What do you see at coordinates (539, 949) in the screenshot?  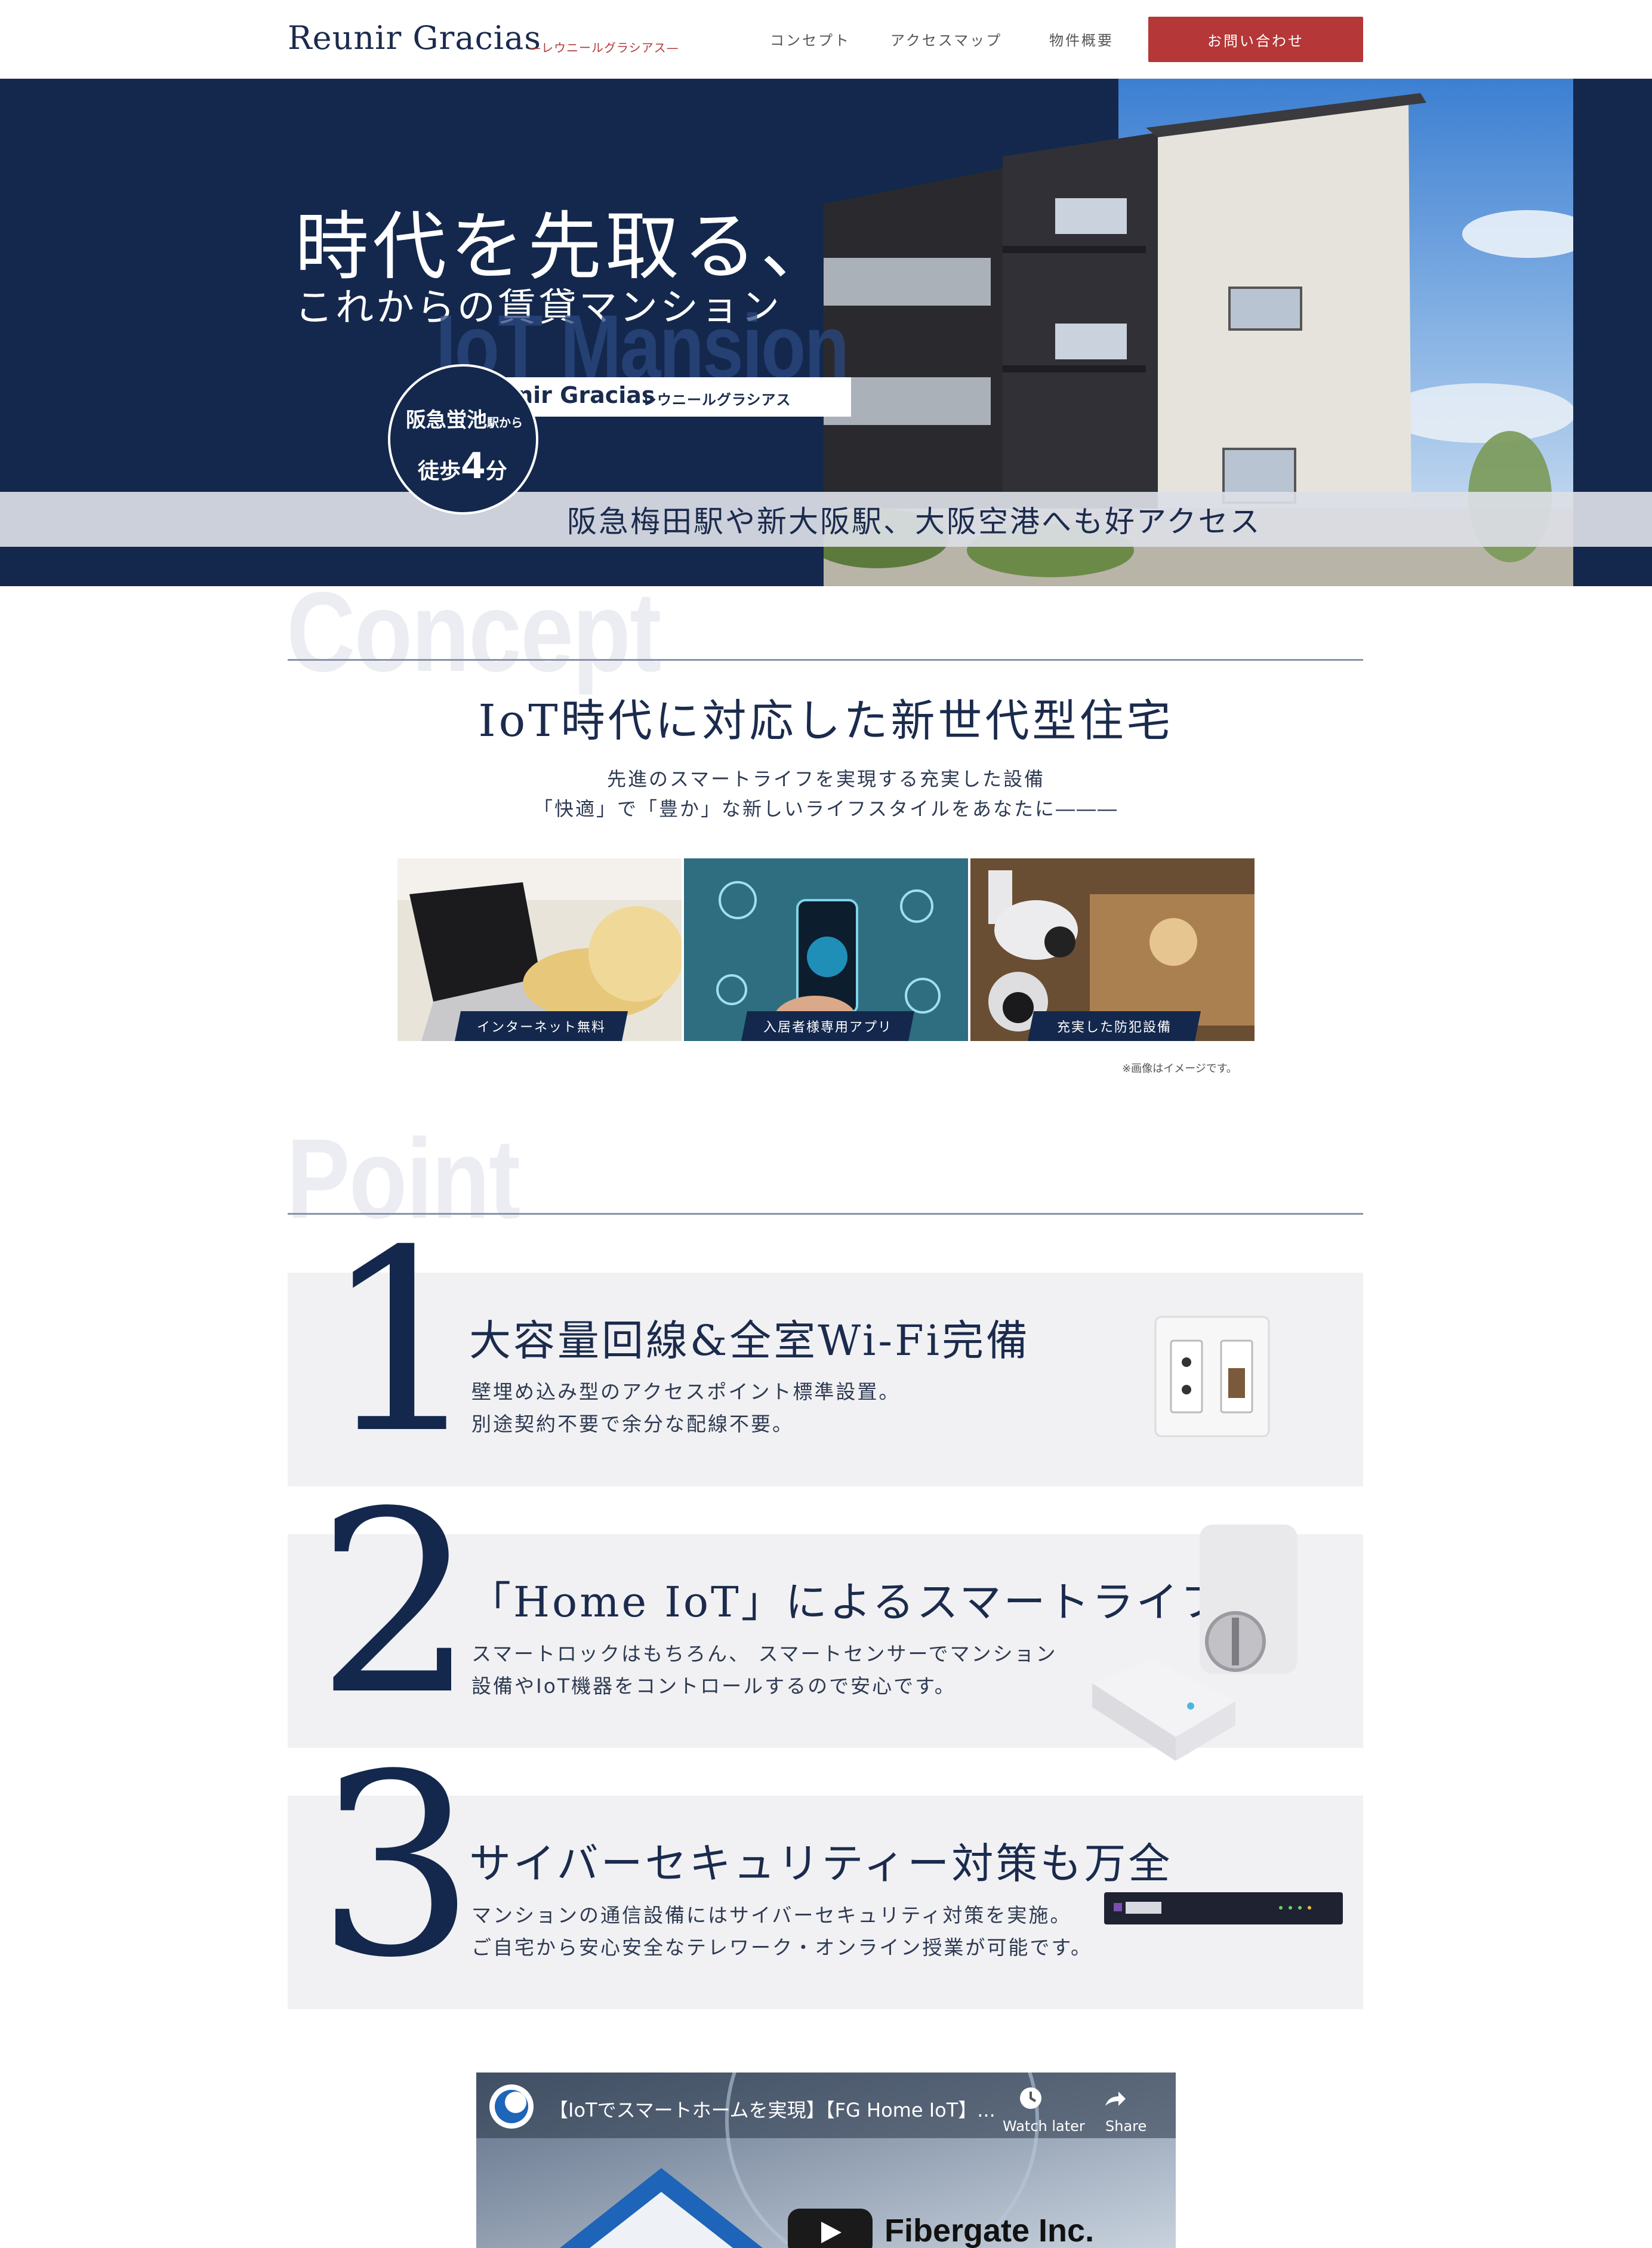 I see `feature-card-internet: インターネット無料` at bounding box center [539, 949].